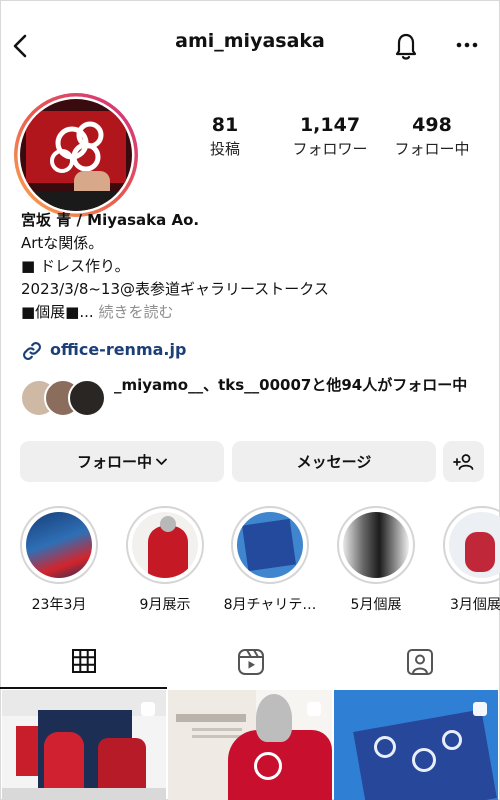  I want to click on highlight-label: 3月個展, so click(475, 605).